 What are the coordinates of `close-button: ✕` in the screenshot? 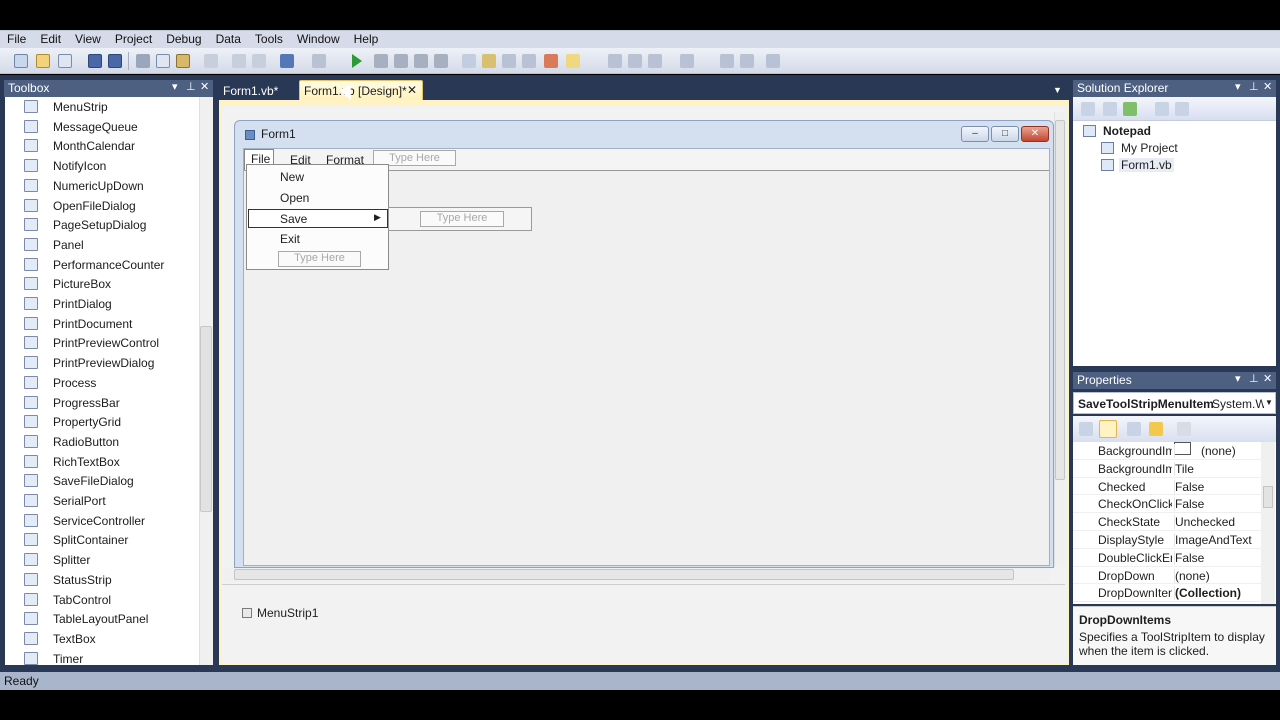 It's located at (1035, 134).